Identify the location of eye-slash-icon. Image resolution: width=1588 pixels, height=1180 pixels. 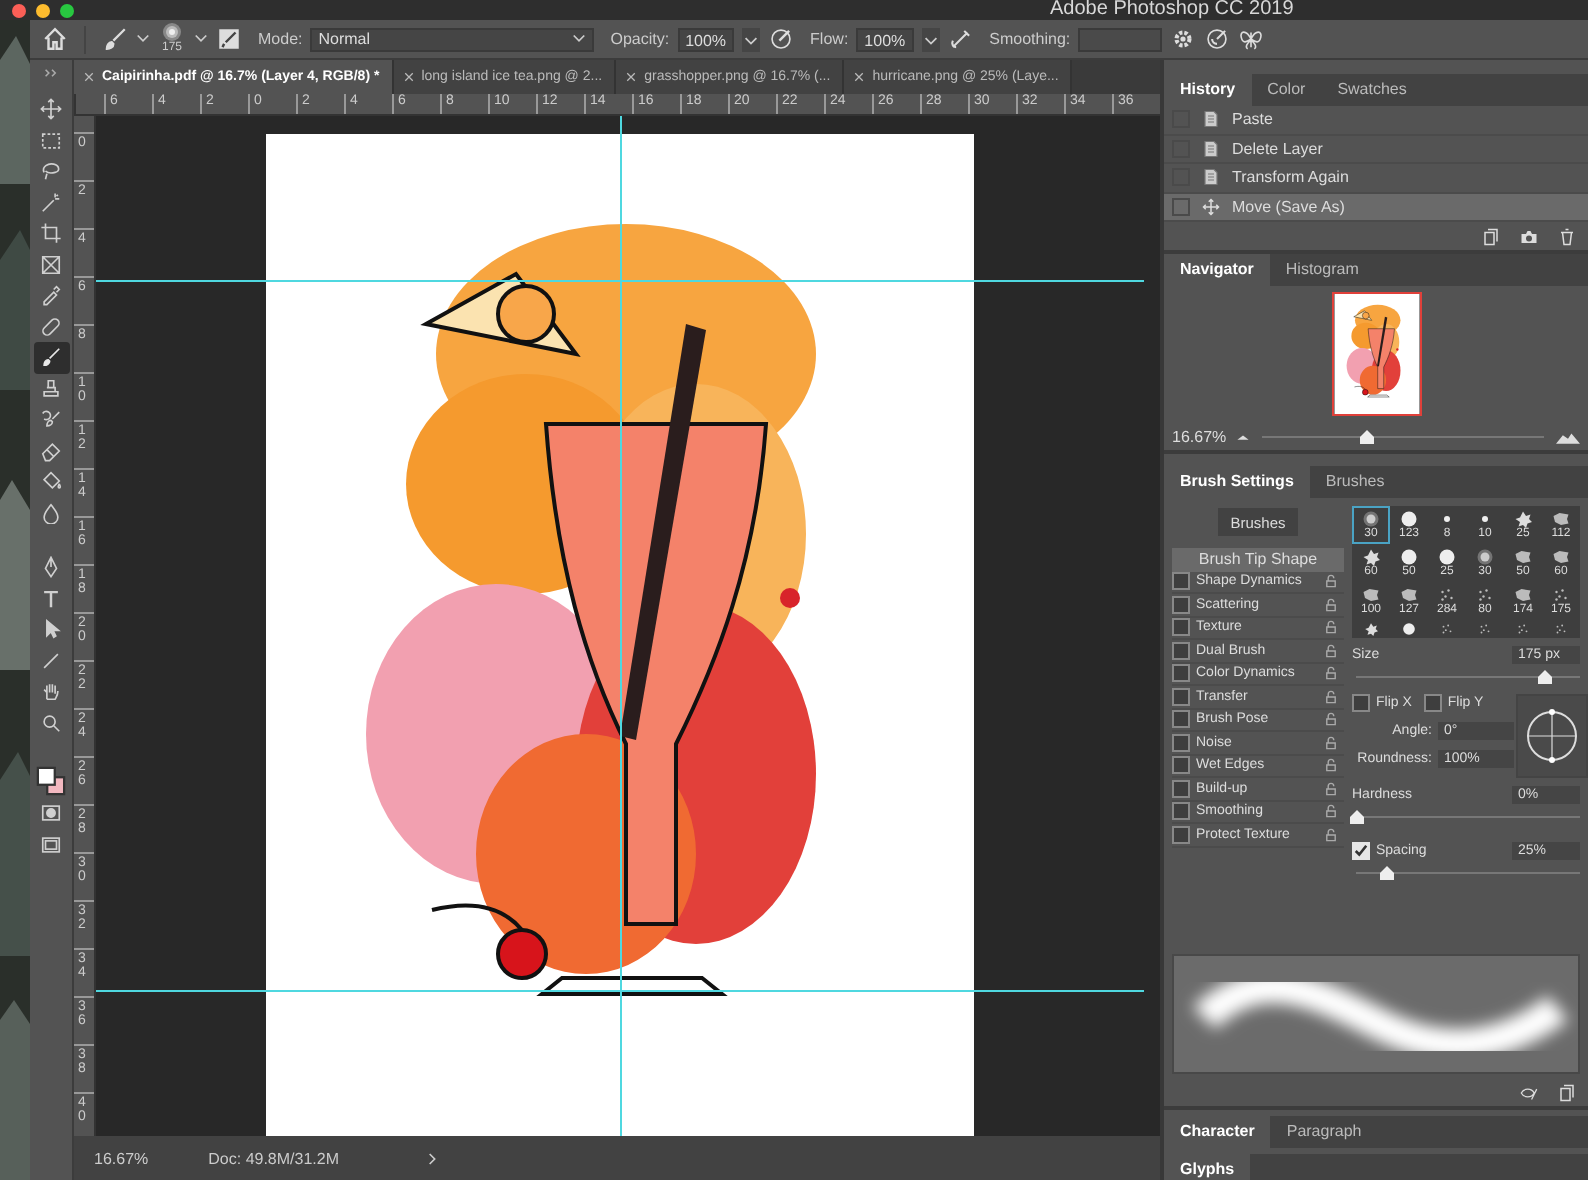
(1529, 1092).